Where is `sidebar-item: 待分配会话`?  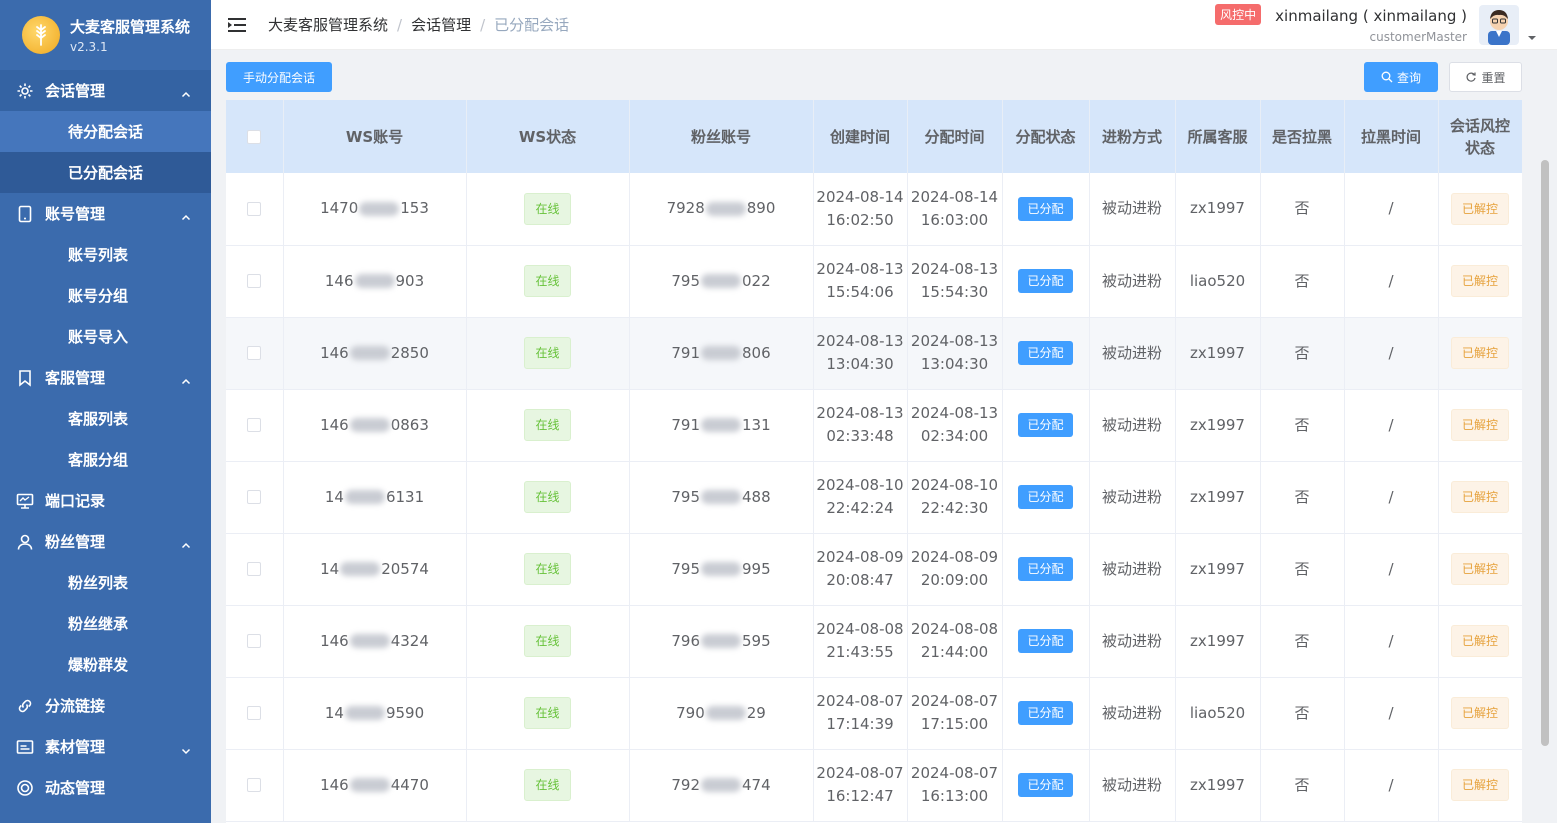
sidebar-item: 待分配会话 is located at coordinates (105, 131).